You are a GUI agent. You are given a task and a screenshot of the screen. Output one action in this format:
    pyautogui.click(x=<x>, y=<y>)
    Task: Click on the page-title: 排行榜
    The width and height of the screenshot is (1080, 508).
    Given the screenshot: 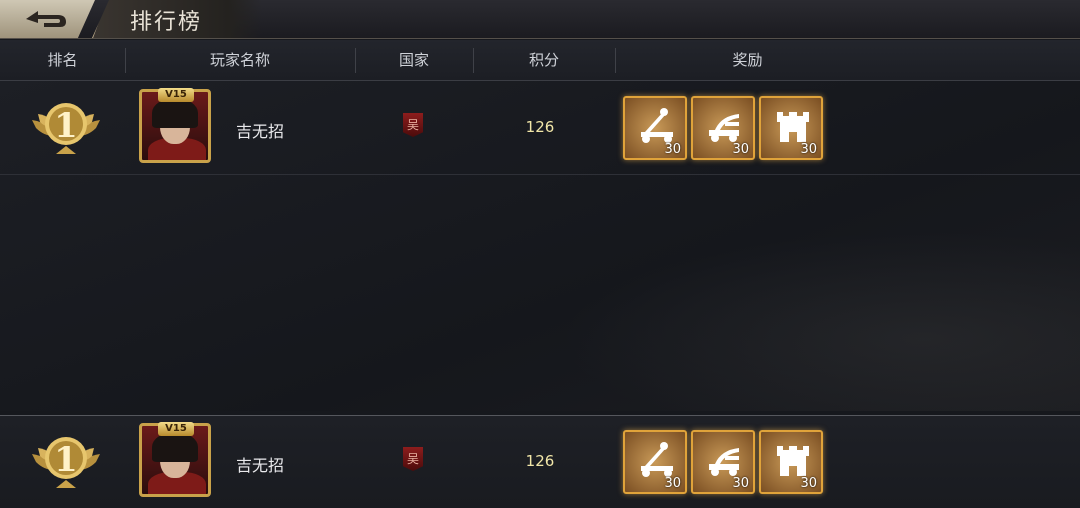 What is the action you would take?
    pyautogui.click(x=166, y=22)
    